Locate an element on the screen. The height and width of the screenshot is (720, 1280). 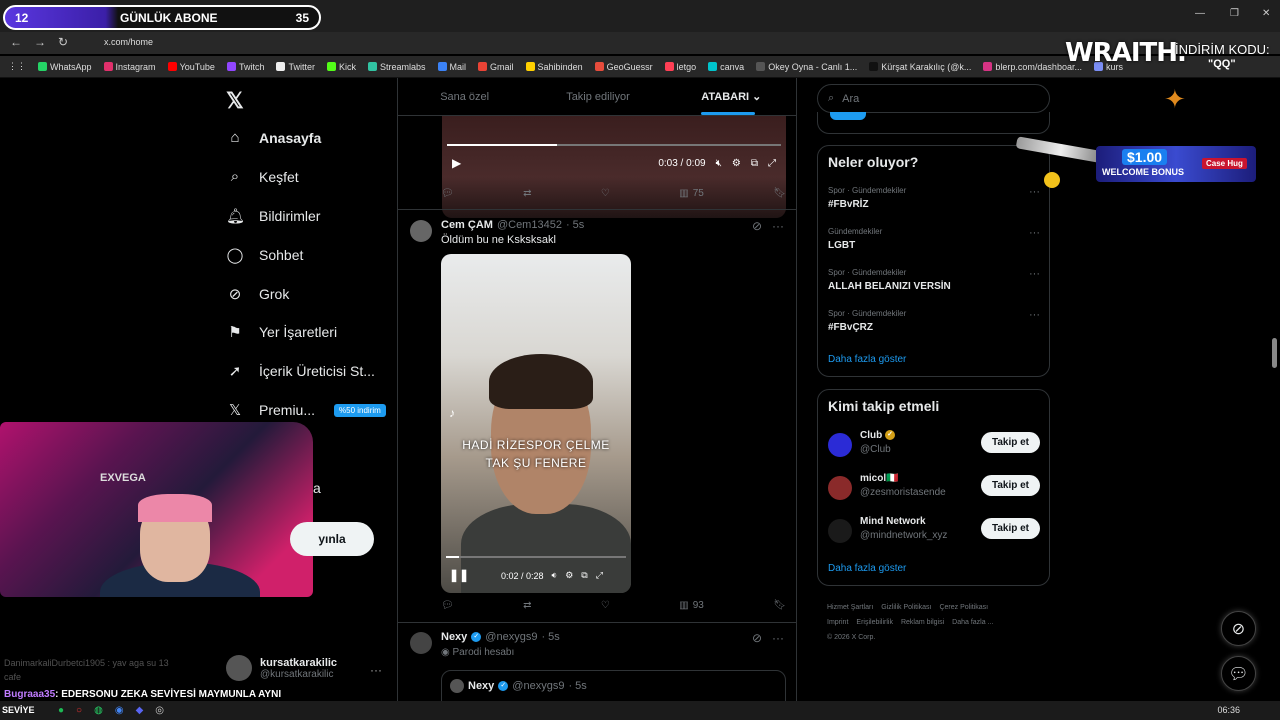
close-icon: ✕ is located at coordinates (1266, 13).